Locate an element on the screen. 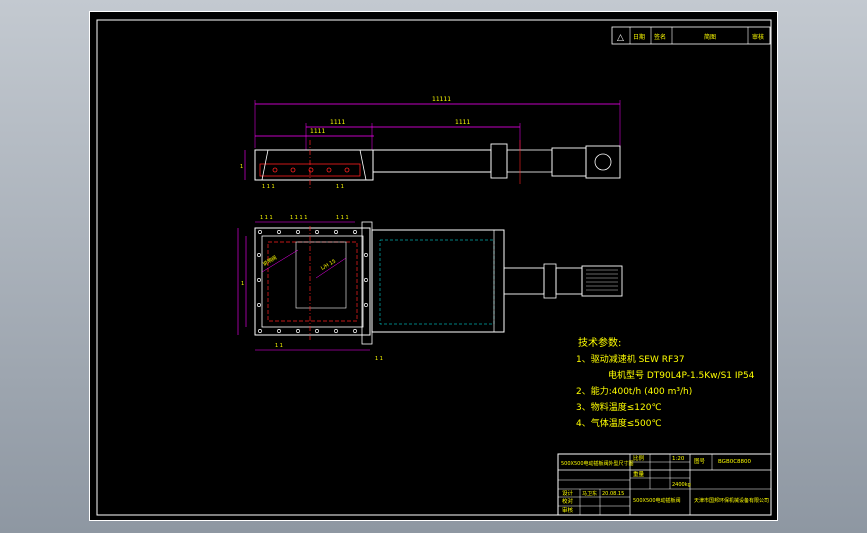 Image resolution: width=867 pixels, height=533 pixels. tech-line-4: 3、物料温度≤120℃ is located at coordinates (619, 407).